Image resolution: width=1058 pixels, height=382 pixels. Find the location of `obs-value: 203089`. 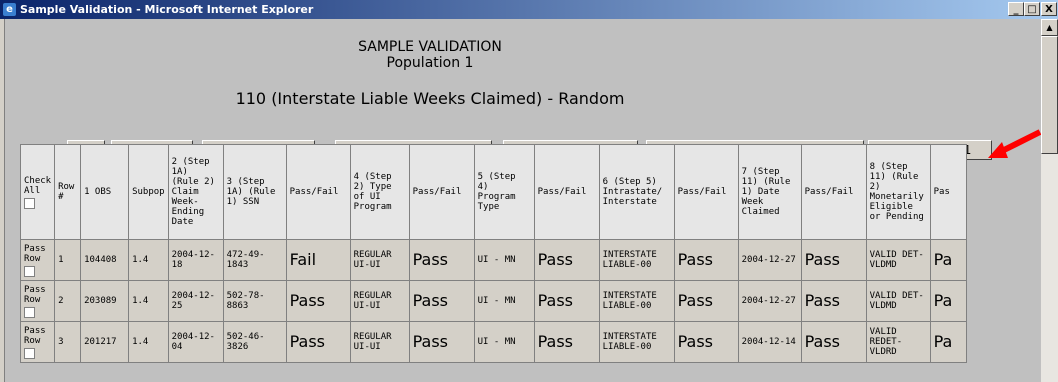

obs-value: 203089 is located at coordinates (105, 301).